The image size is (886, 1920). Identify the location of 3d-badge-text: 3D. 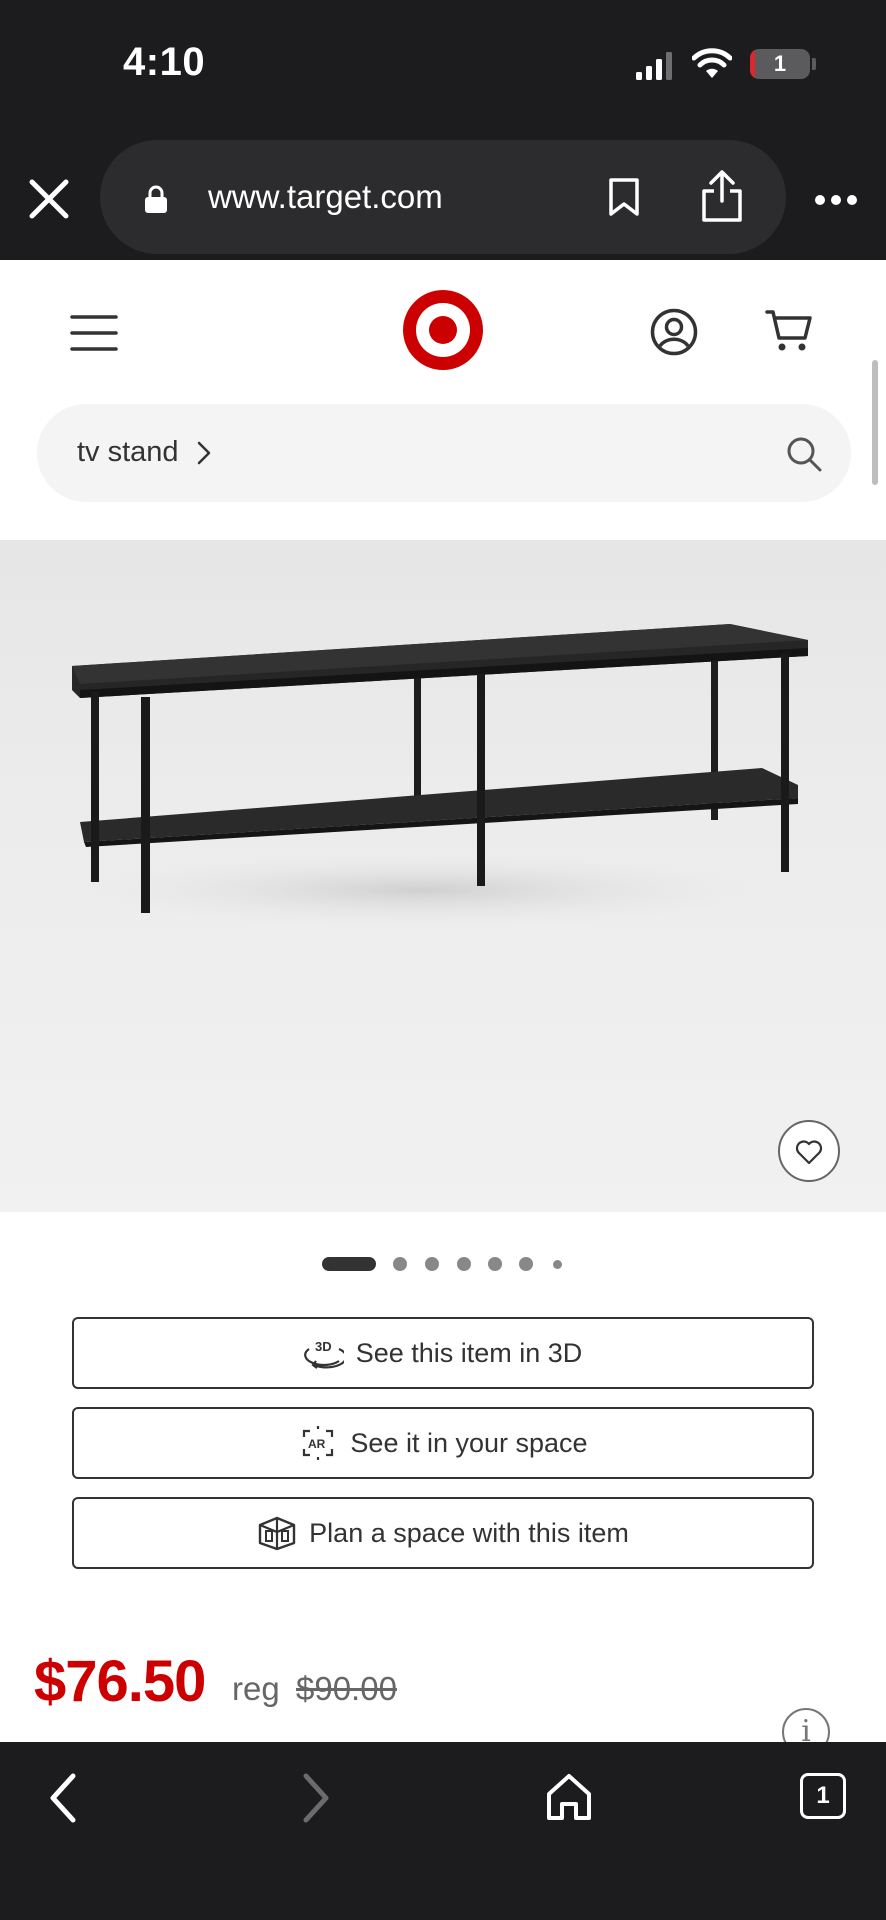
(323, 1346).